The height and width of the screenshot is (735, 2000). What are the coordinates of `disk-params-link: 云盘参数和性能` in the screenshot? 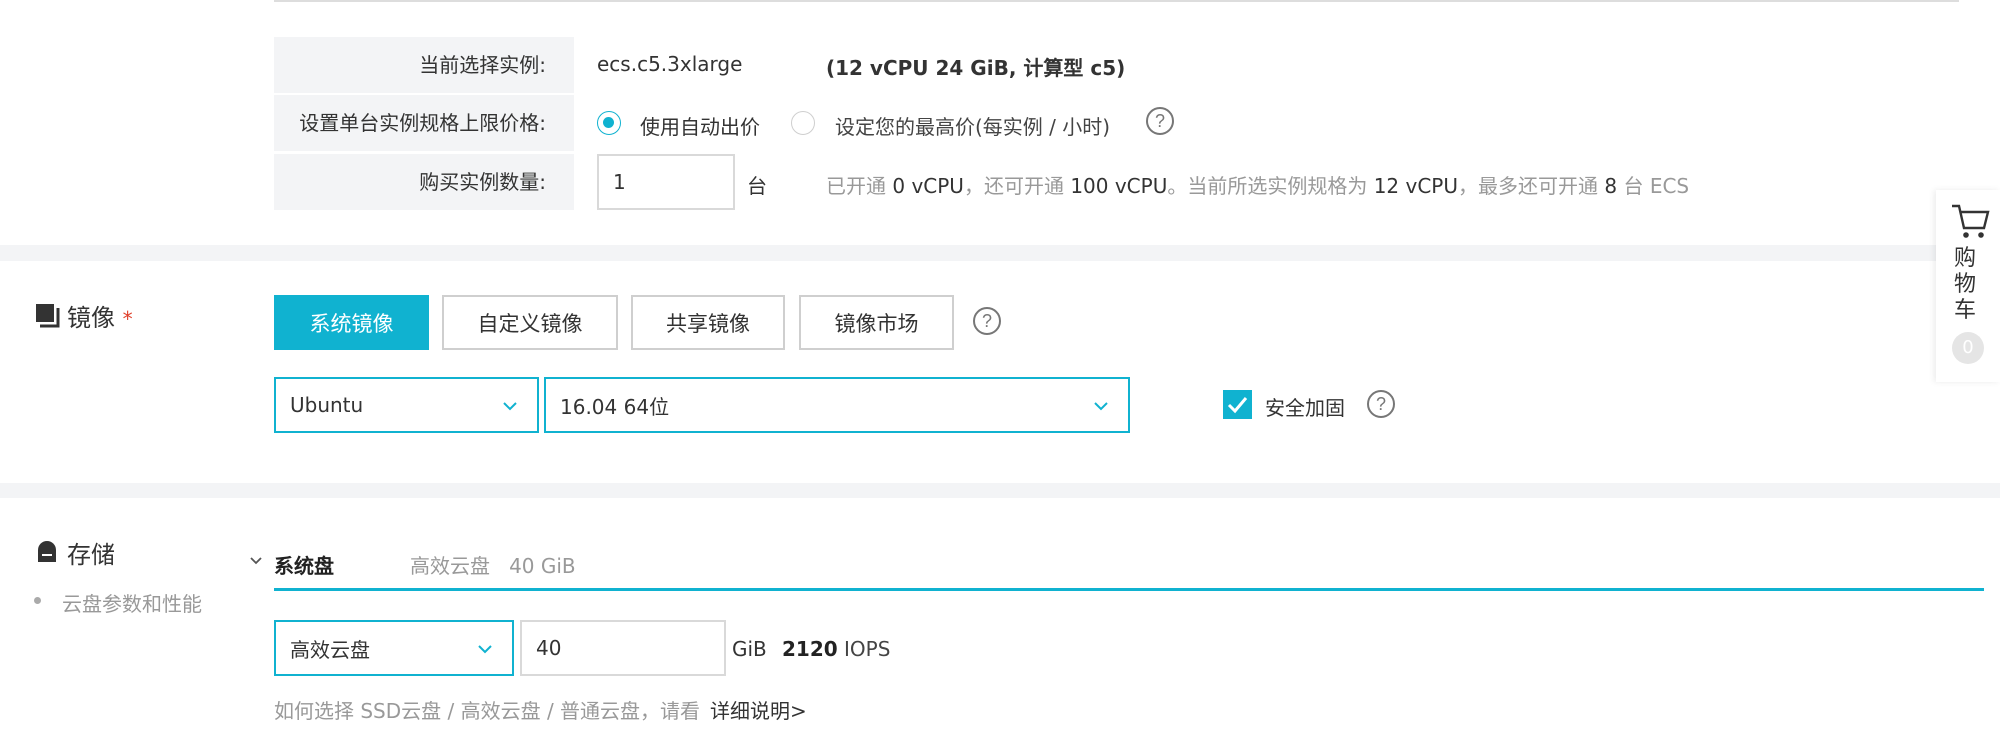 It's located at (132, 602).